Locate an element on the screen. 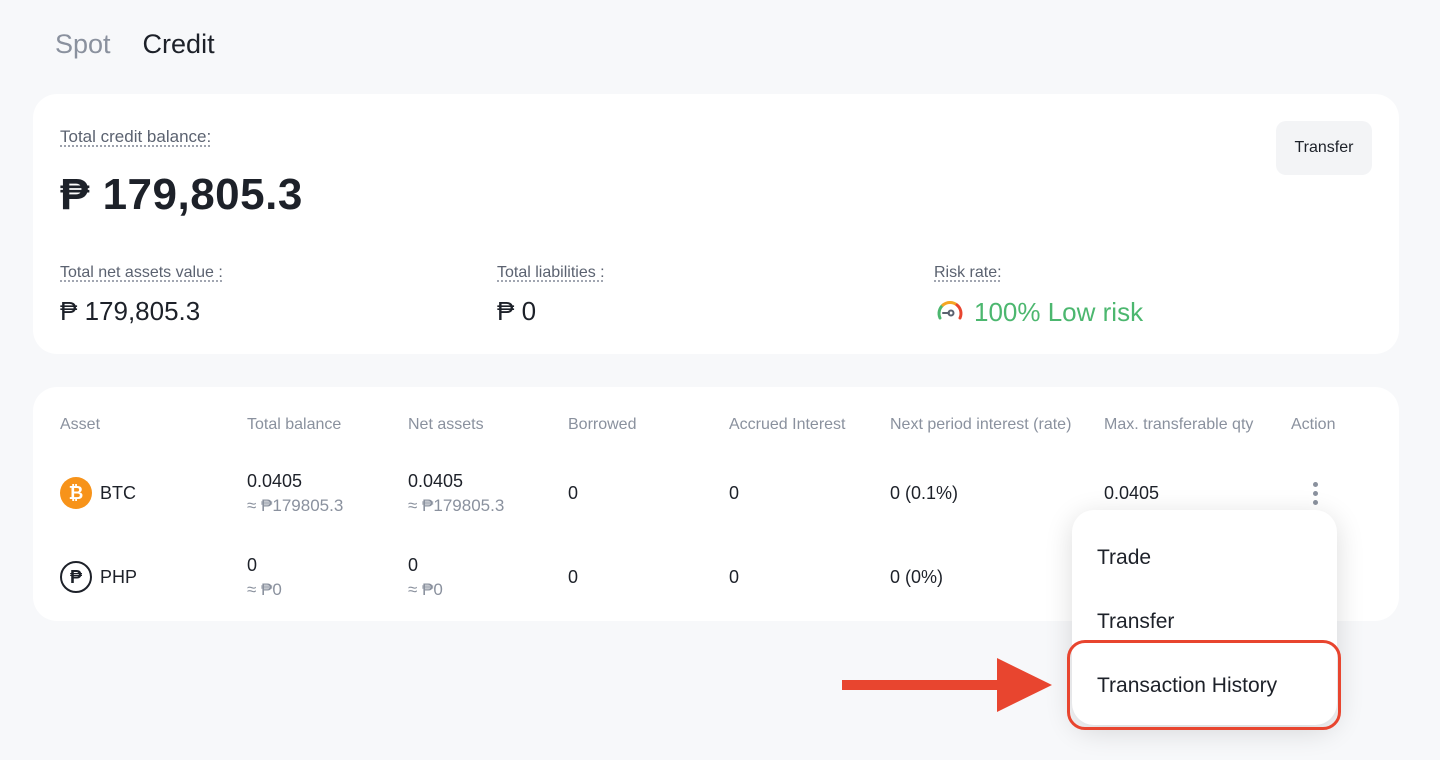 The image size is (1440, 760). net-assets-label: Total net assets value : is located at coordinates (141, 273).